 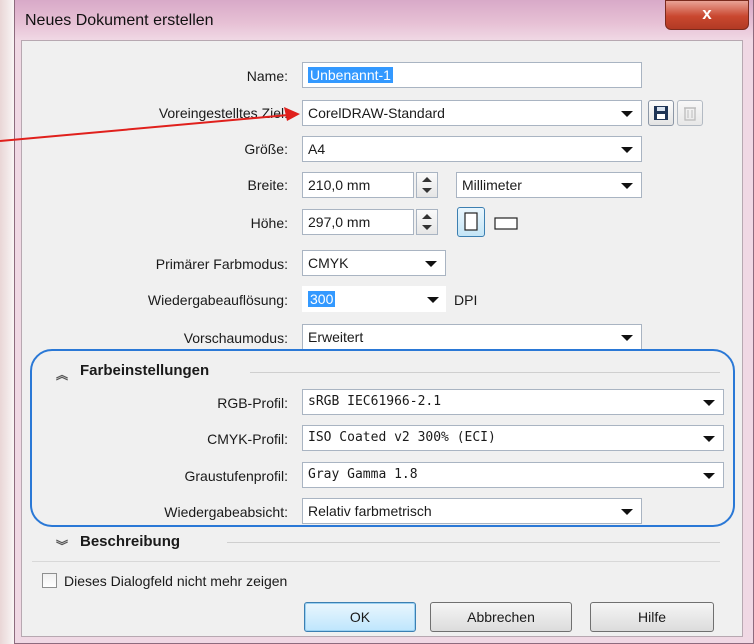 I want to click on annotation-arrow-head, so click(x=292, y=114).